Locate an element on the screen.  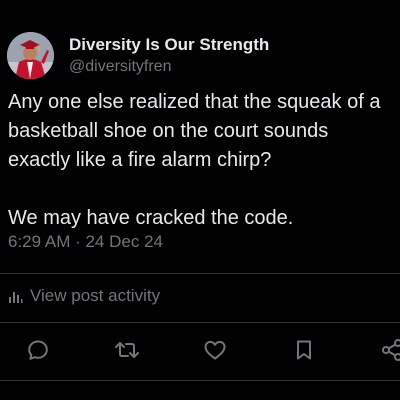
view-post-activity-link: View post activity is located at coordinates (84, 296).